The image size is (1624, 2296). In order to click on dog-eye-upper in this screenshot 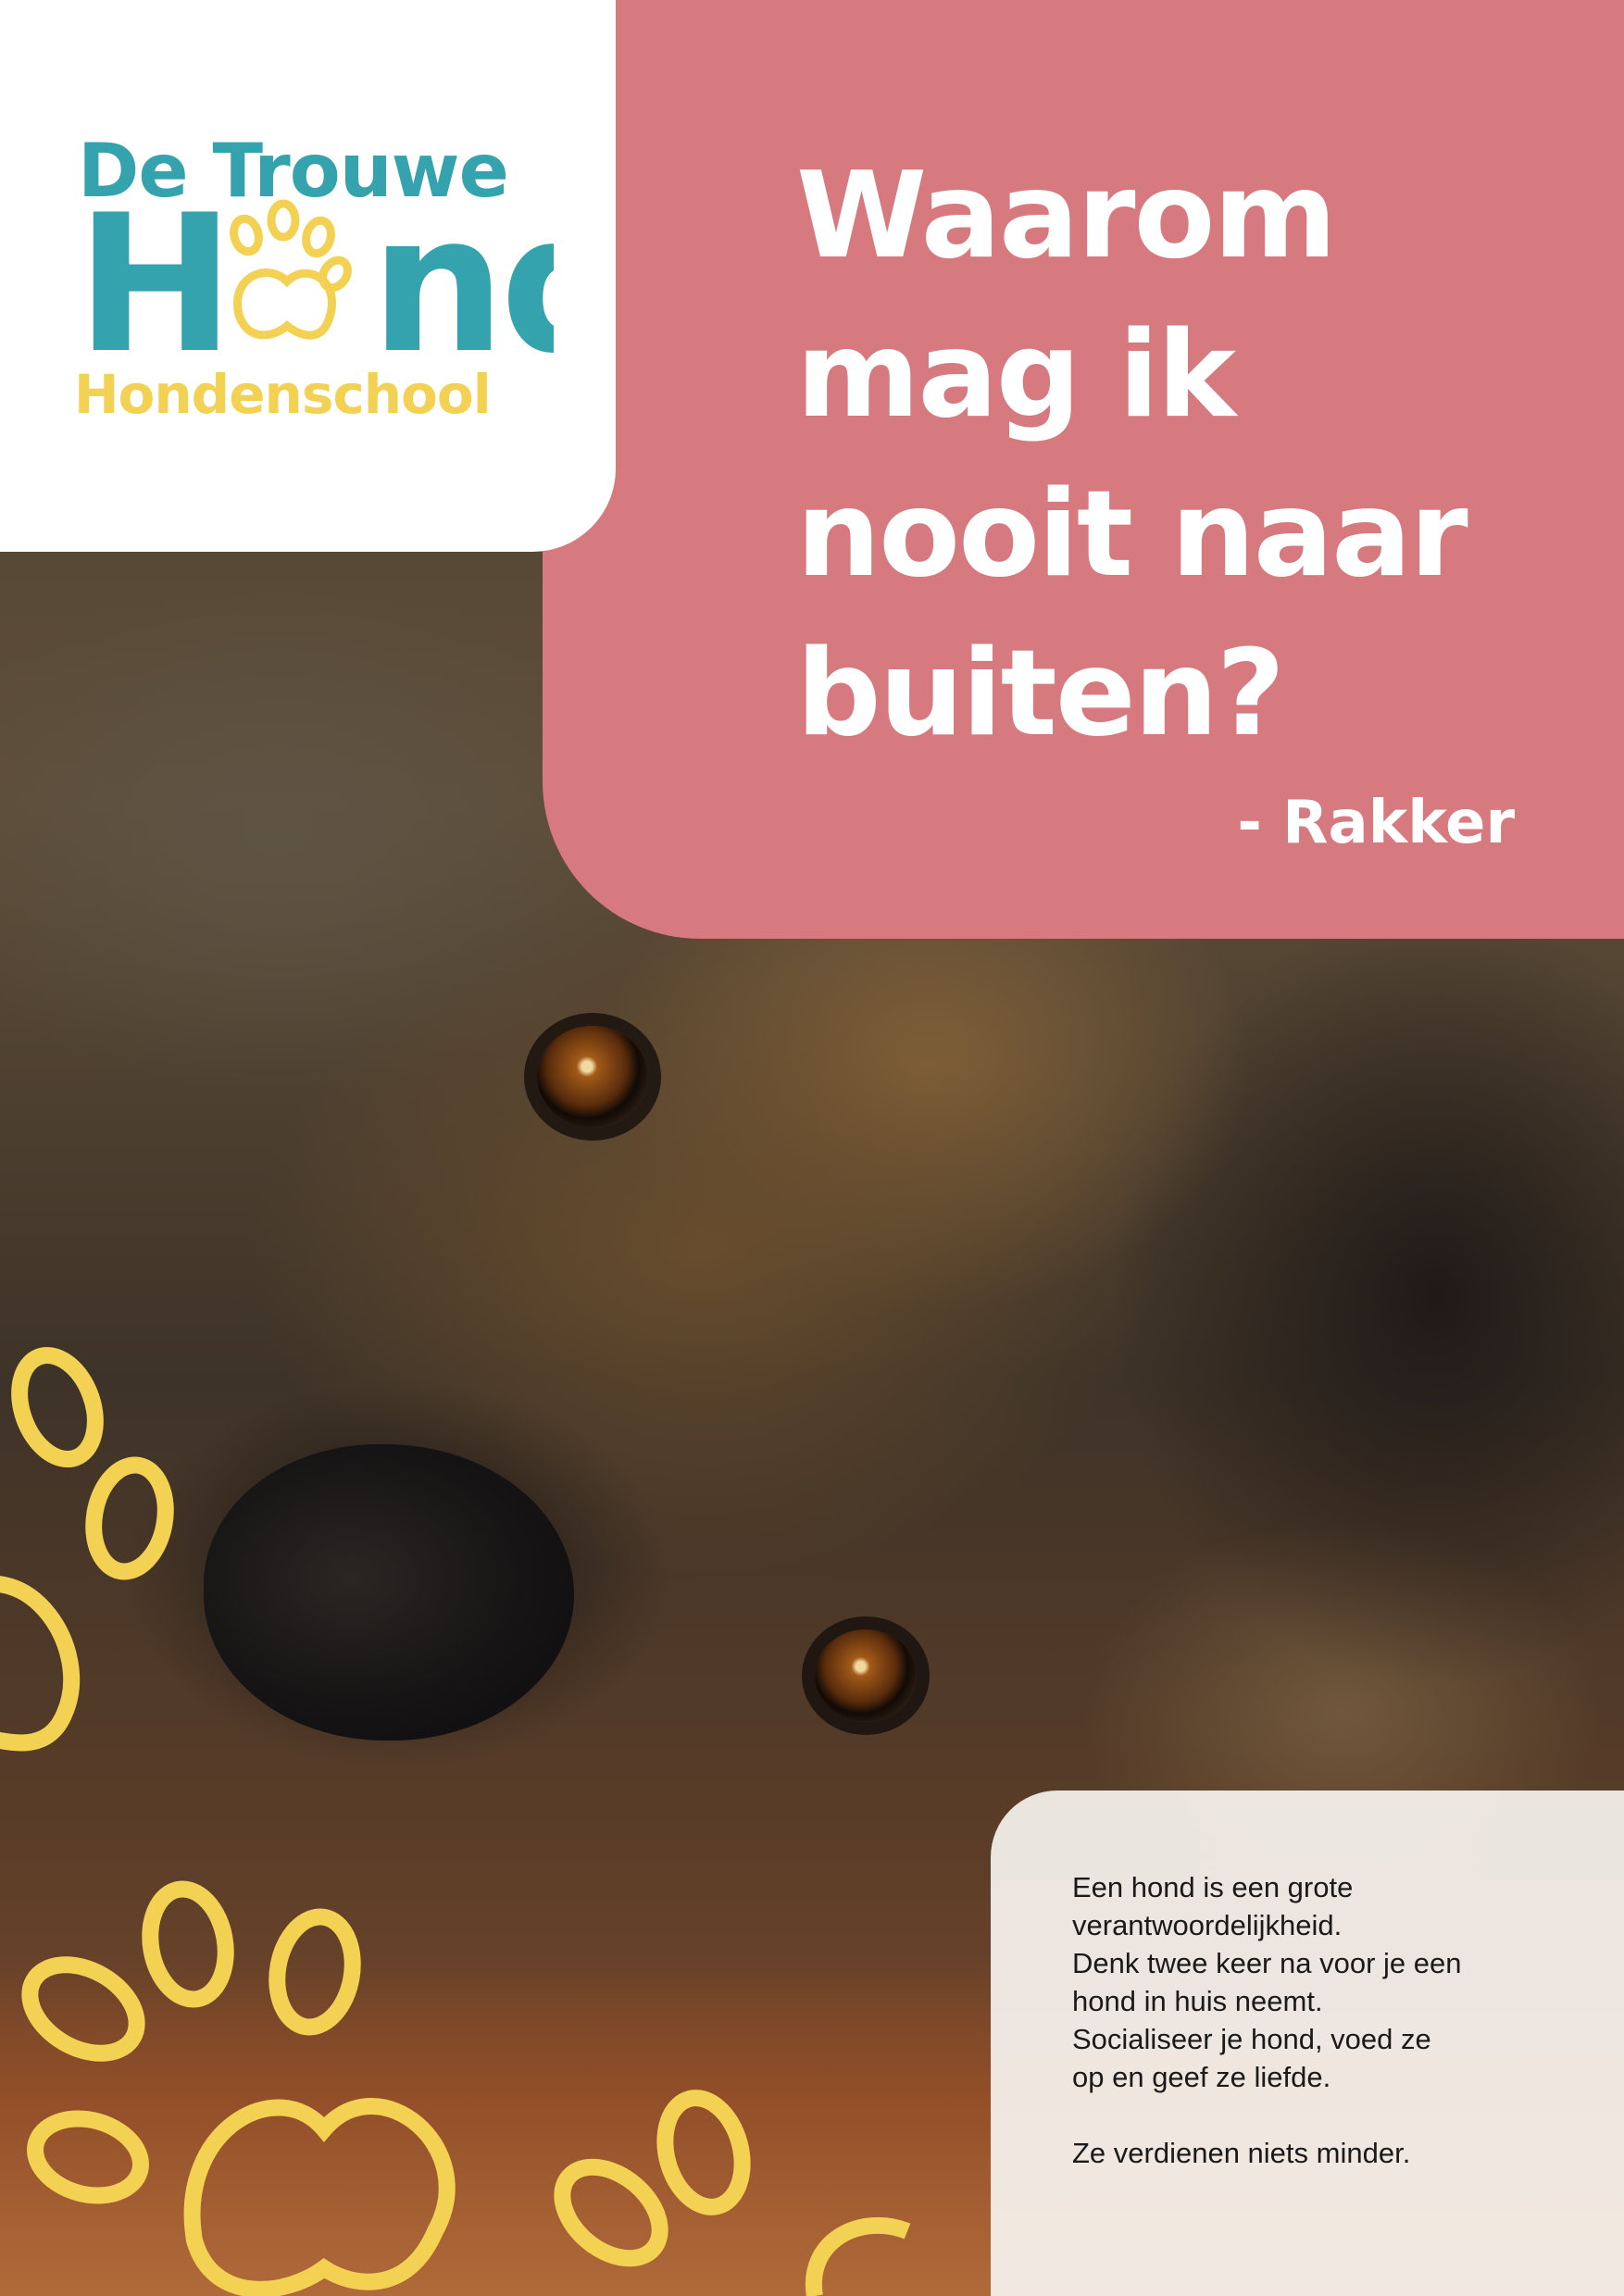, I will do `click(592, 1077)`.